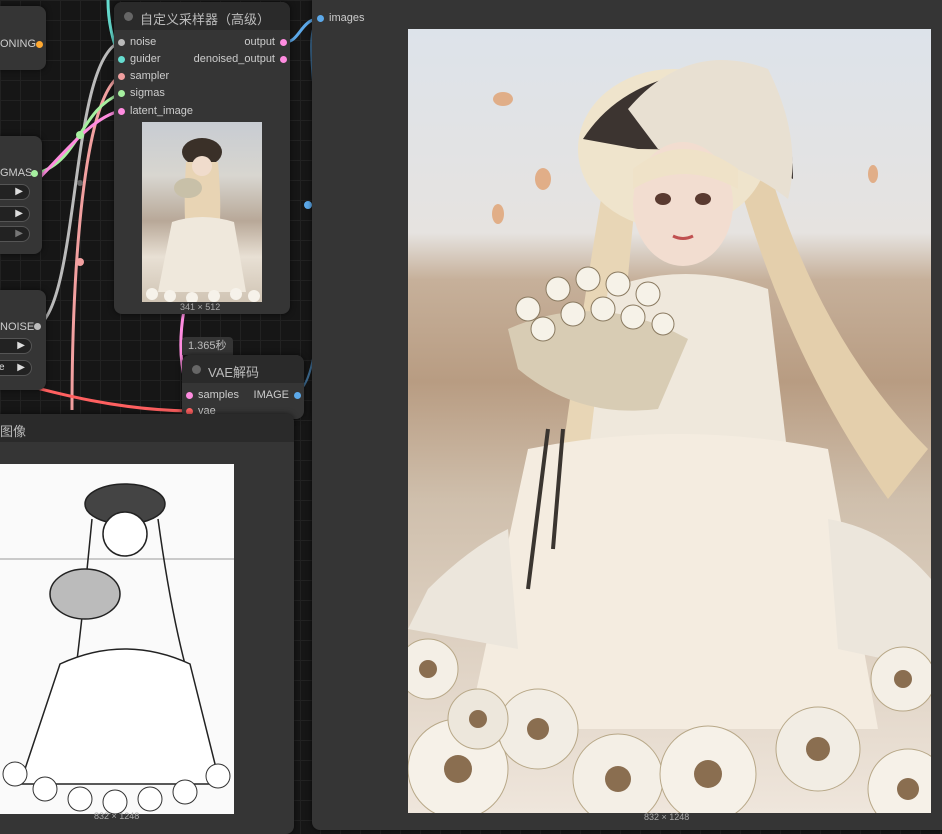 This screenshot has height=834, width=942. I want to click on sigmas-node: GMAS ▶ ▶ ▶, so click(21, 195).